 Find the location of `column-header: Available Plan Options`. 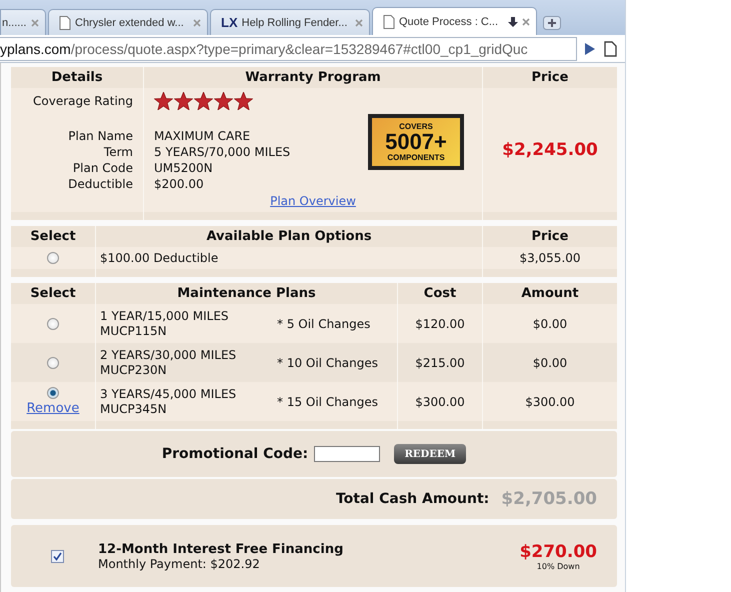

column-header: Available Plan Options is located at coordinates (289, 236).